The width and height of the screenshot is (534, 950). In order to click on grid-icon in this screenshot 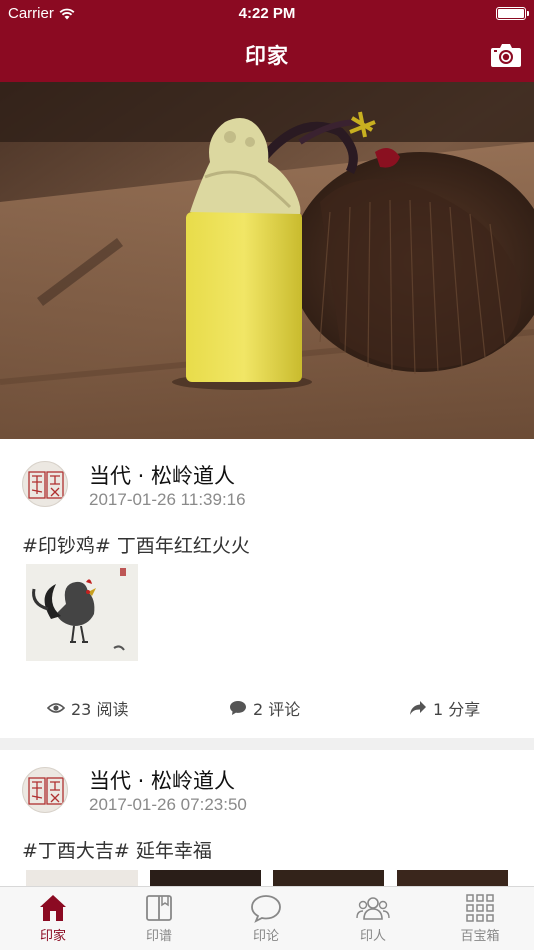, I will do `click(480, 908)`.